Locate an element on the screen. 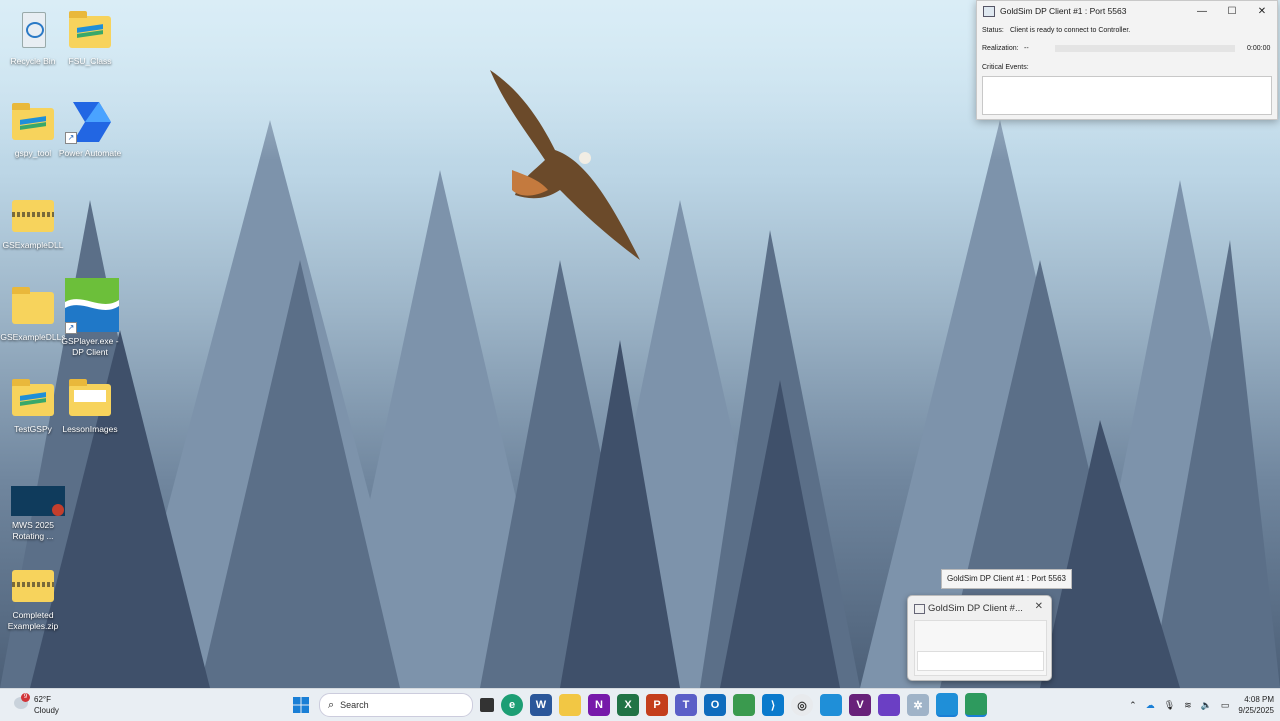 The width and height of the screenshot is (1280, 721). word-icon: W is located at coordinates (541, 705).